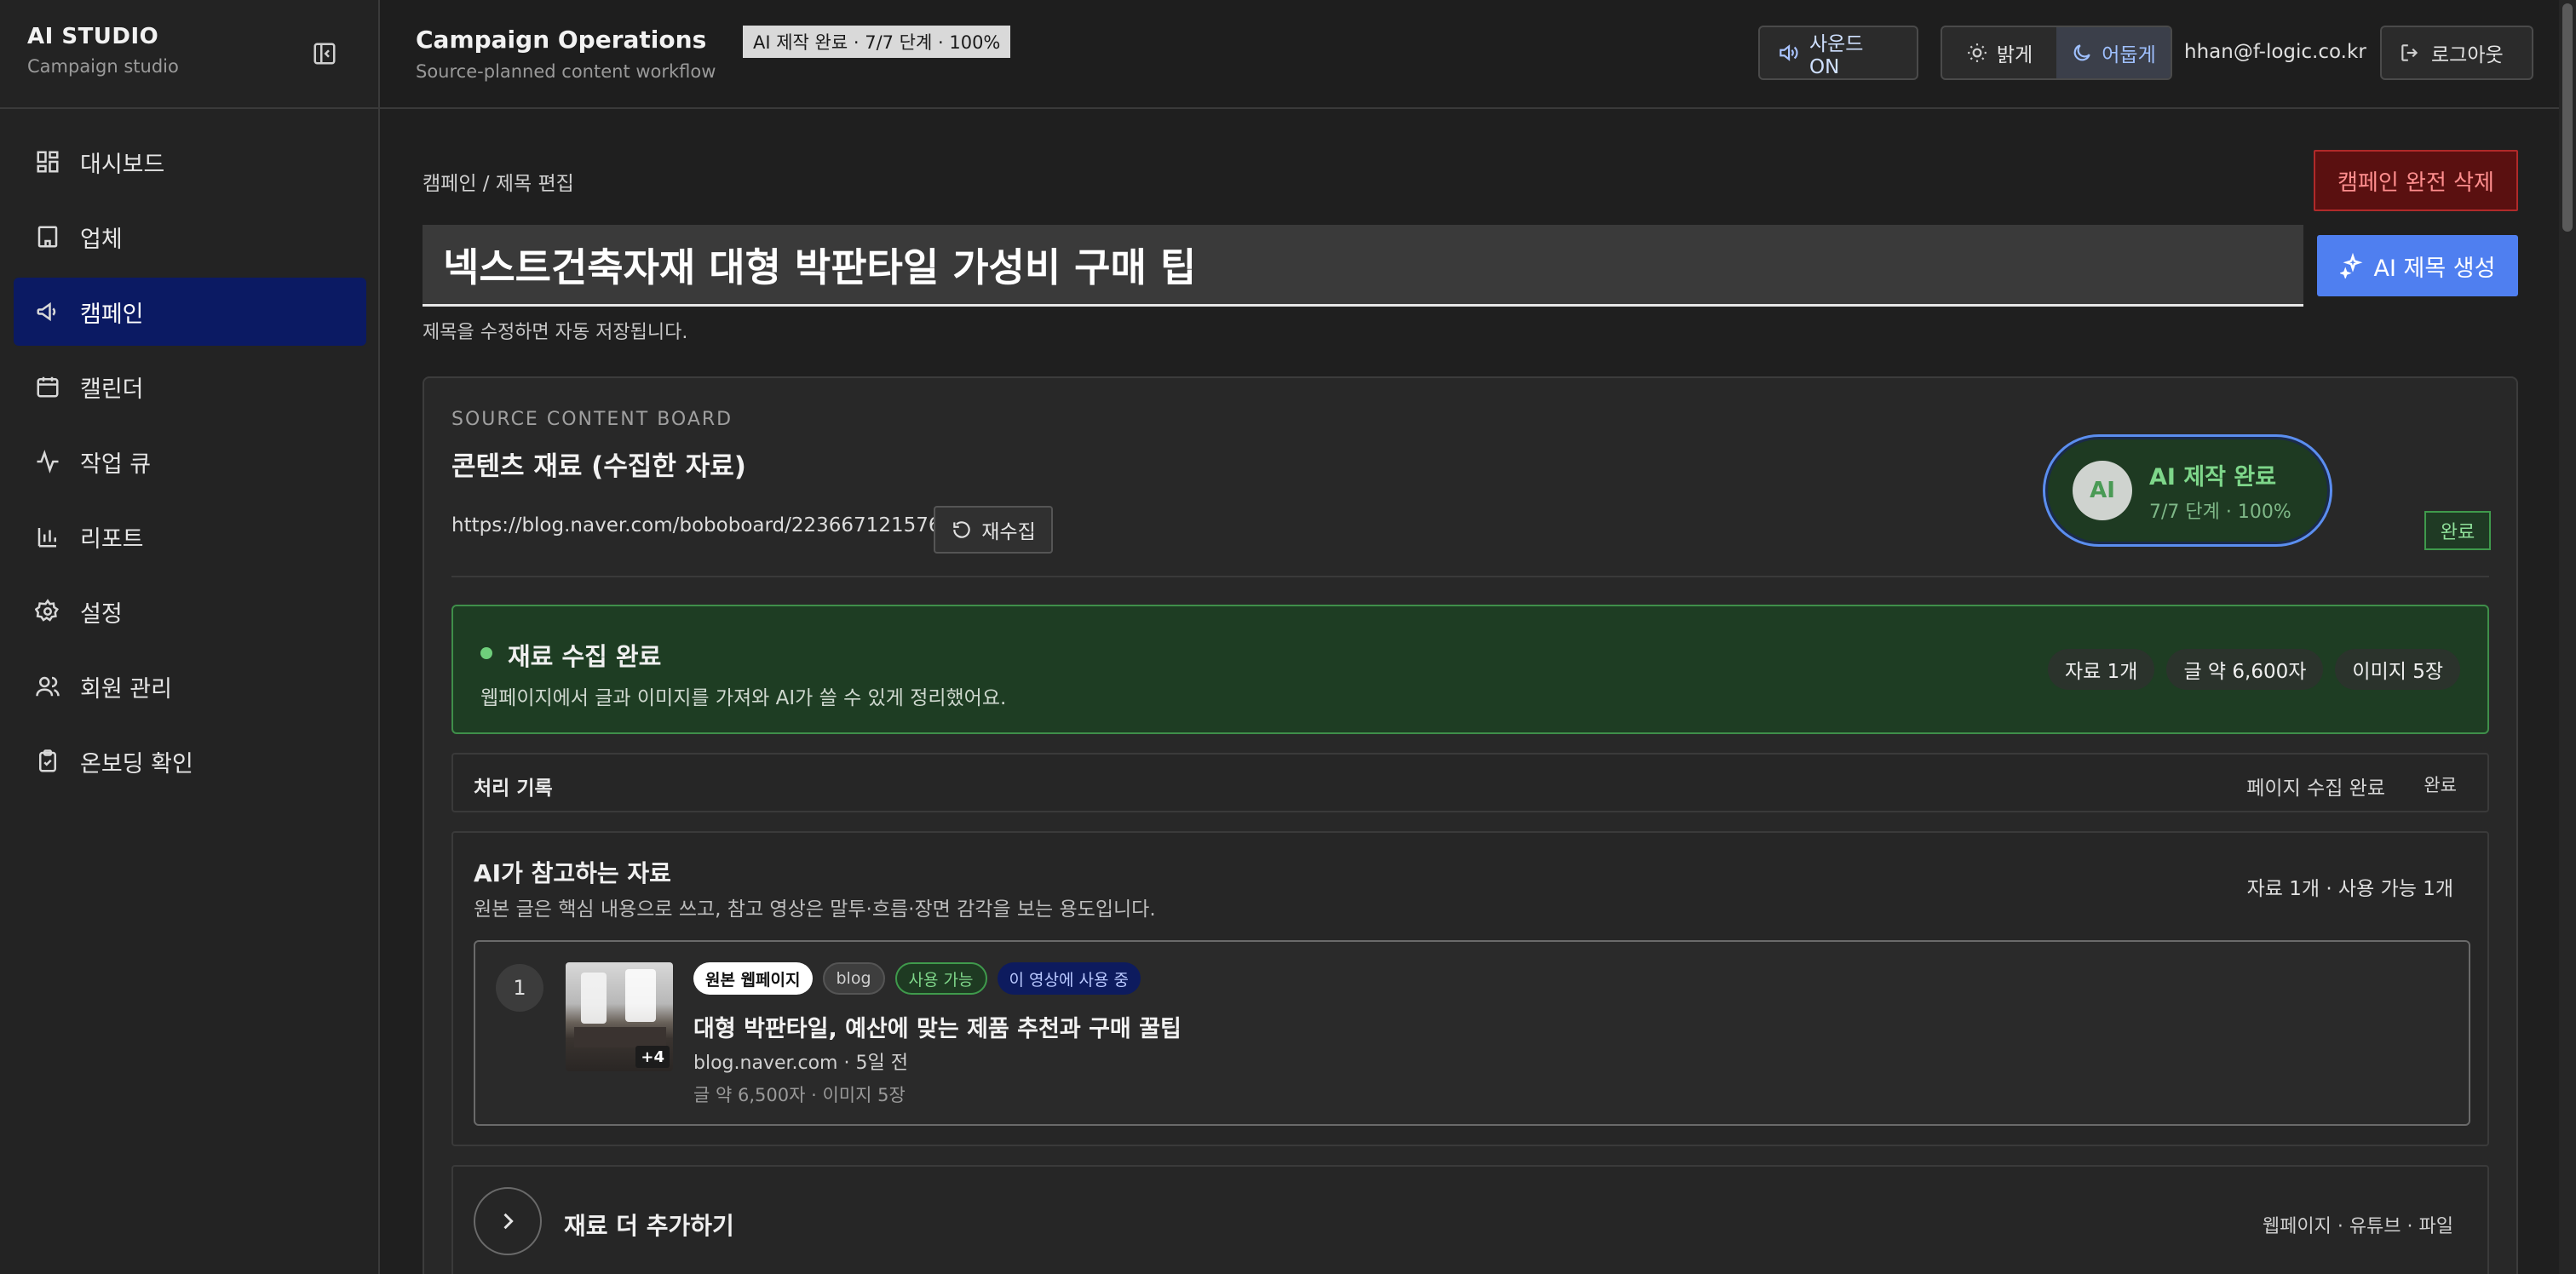  Describe the element at coordinates (941, 978) in the screenshot. I see `tag-usable: 사용 가능` at that location.